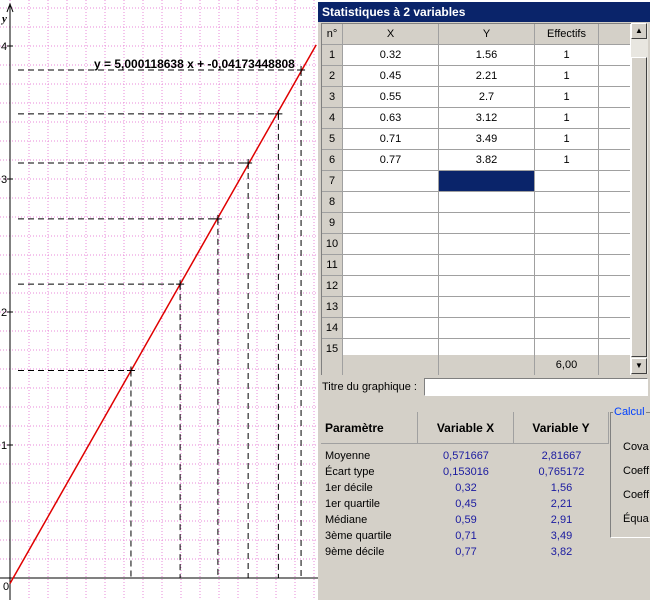  I want to click on table-row: 3 0.55 2.7 1, so click(476, 97).